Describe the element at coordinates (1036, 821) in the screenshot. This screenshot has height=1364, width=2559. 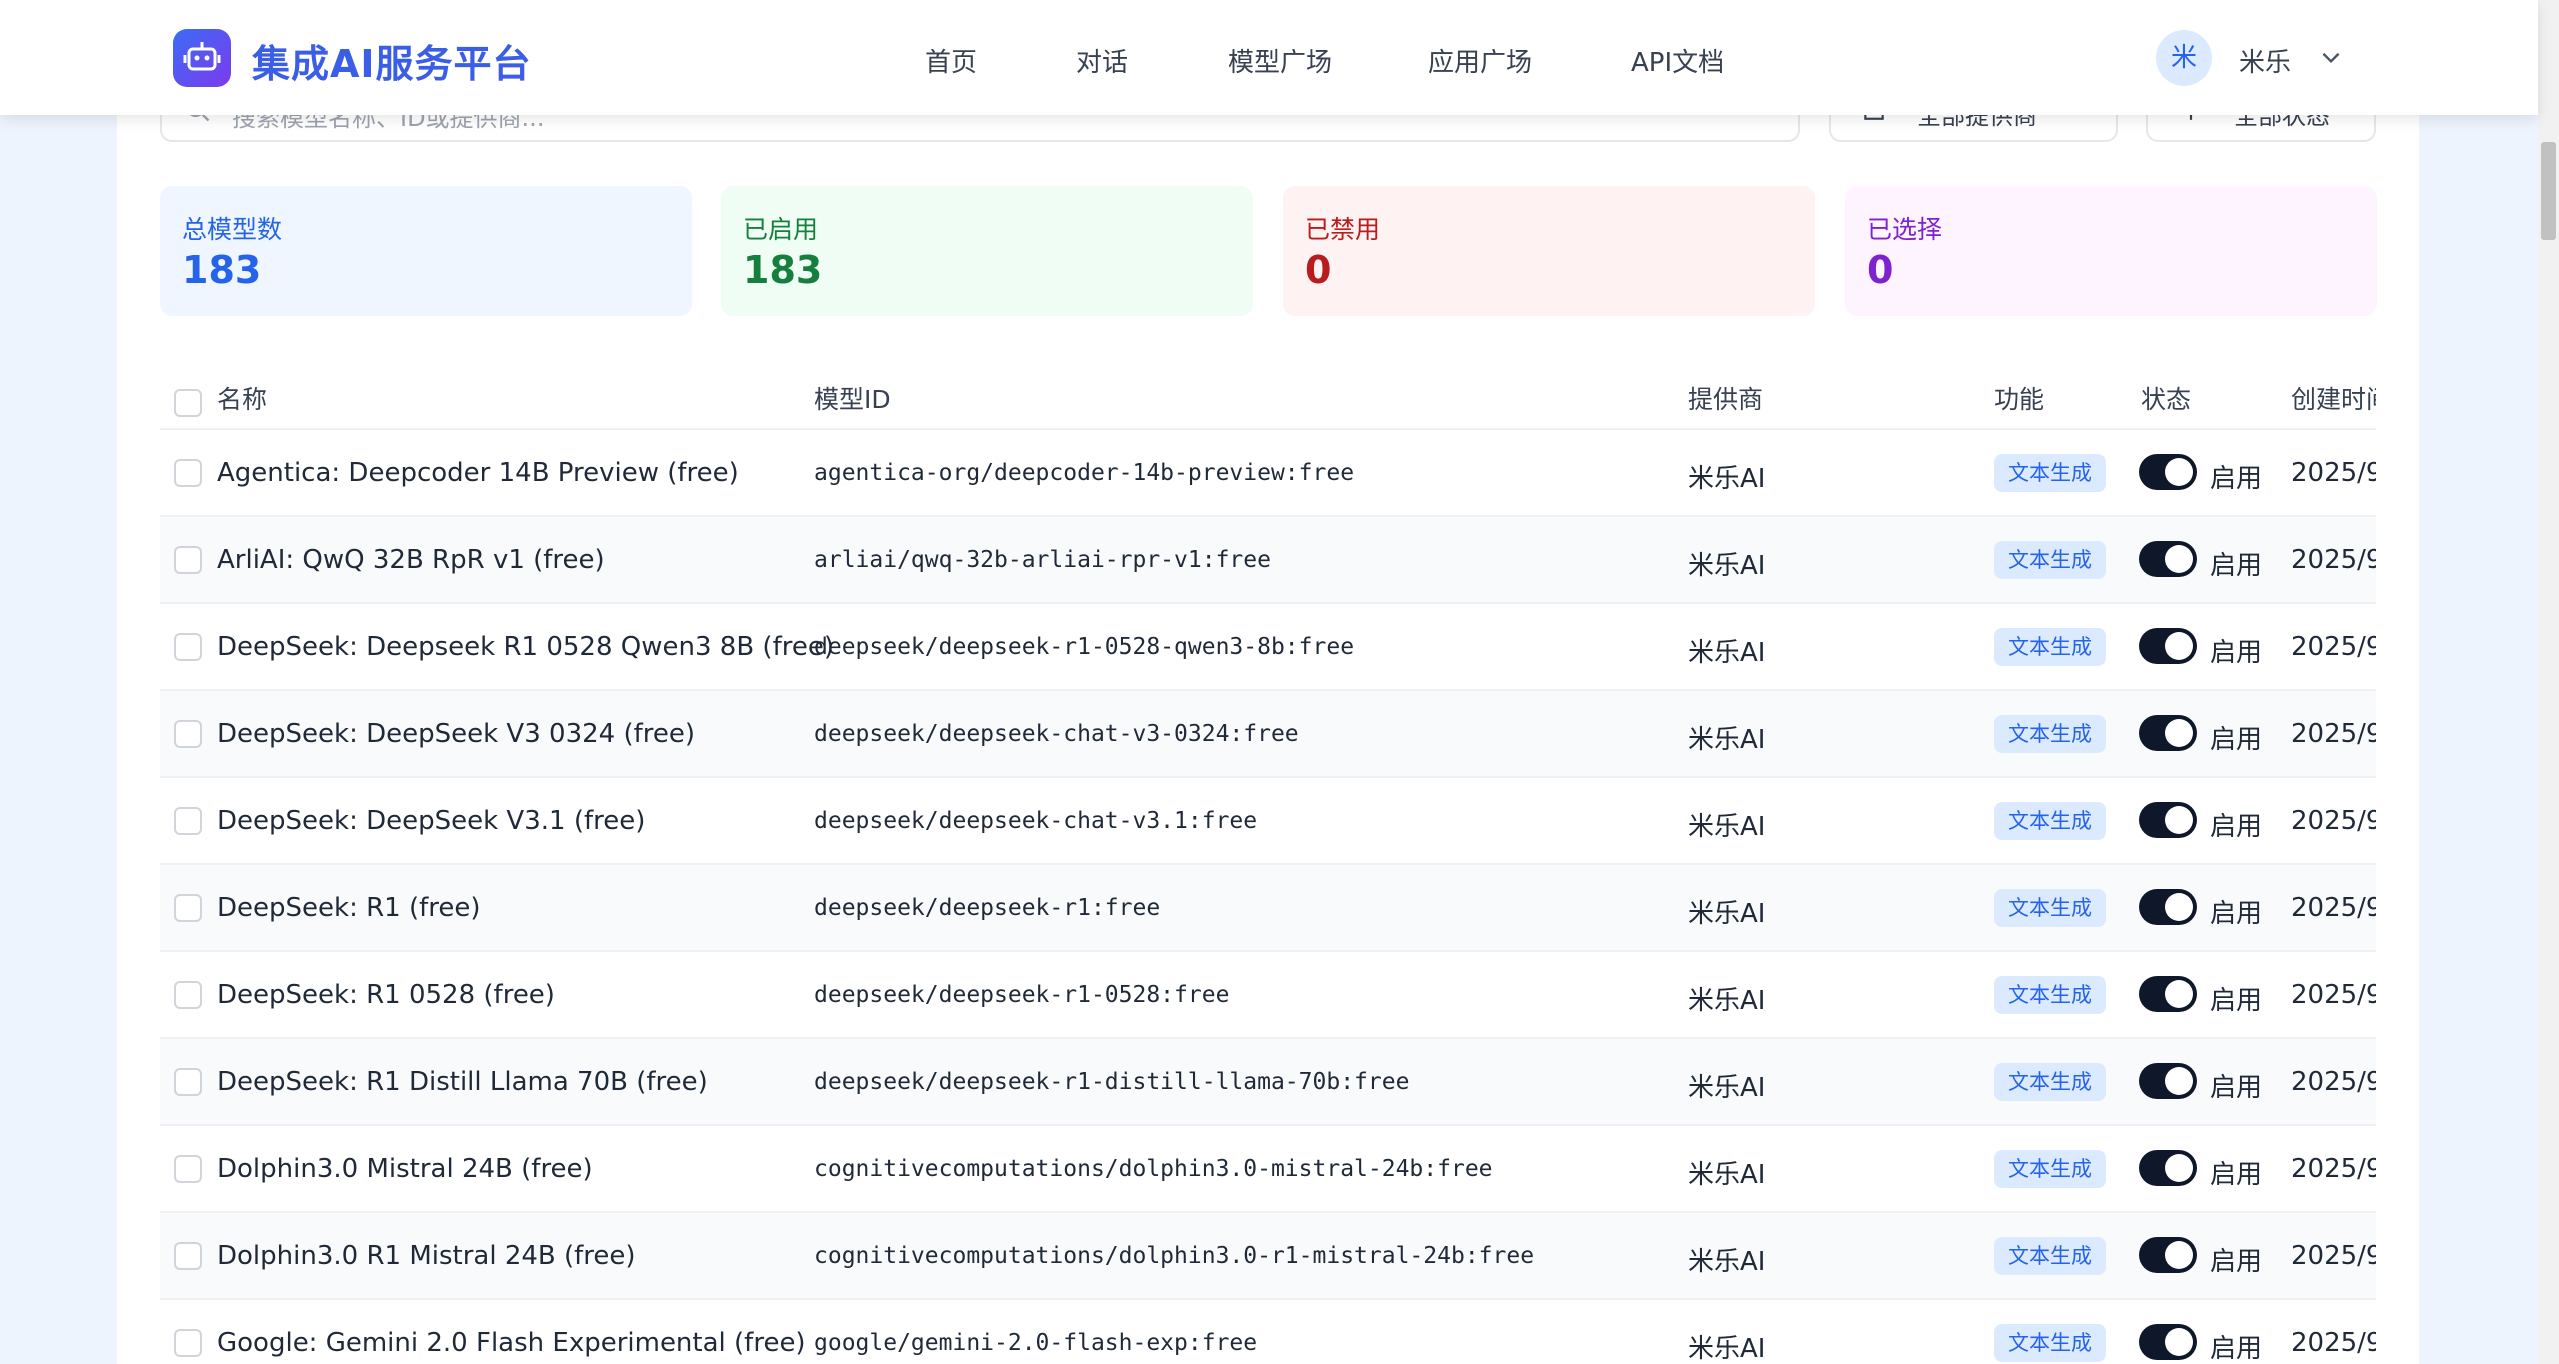
I see `model-id: deepseek/deepseek-chat-v3.1:free` at that location.